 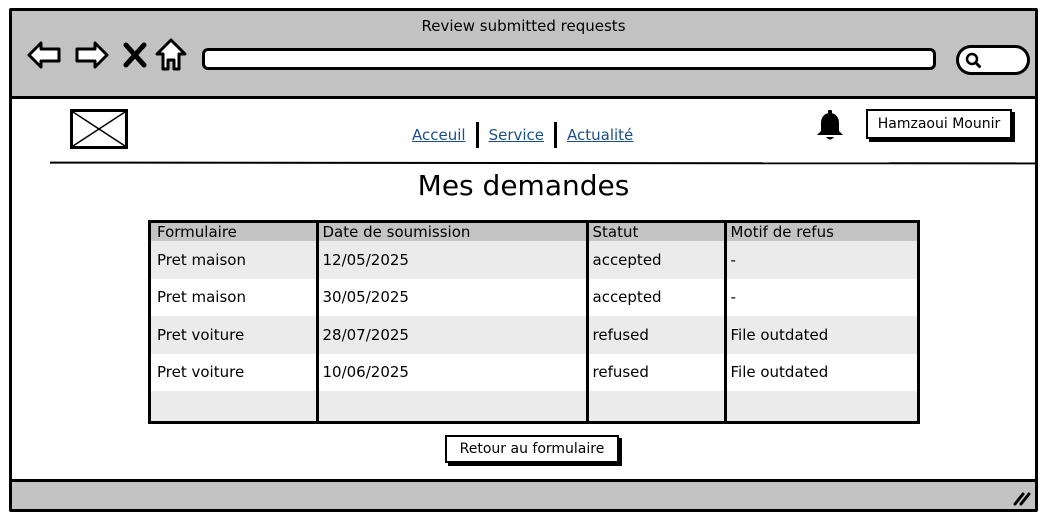 I want to click on column-header-motif: Motif de refus, so click(x=820, y=232).